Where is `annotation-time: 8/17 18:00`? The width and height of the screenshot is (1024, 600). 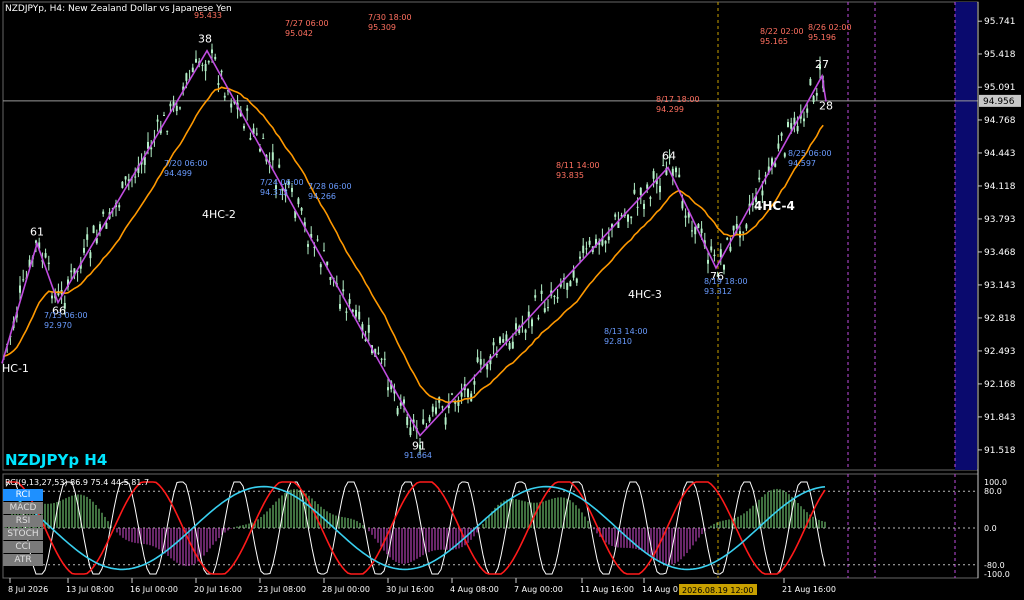 annotation-time: 8/17 18:00 is located at coordinates (678, 99).